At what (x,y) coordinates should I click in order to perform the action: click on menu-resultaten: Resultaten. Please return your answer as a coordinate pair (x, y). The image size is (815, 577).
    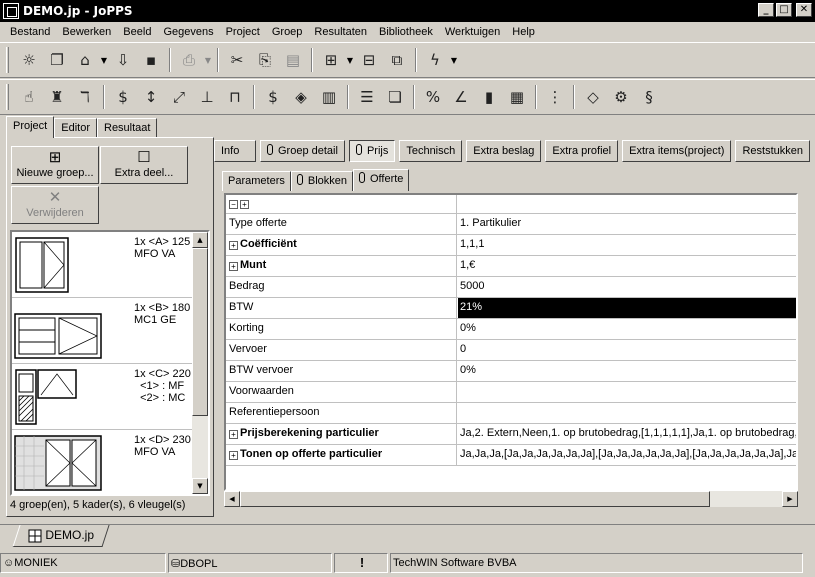
    Looking at the image, I should click on (340, 32).